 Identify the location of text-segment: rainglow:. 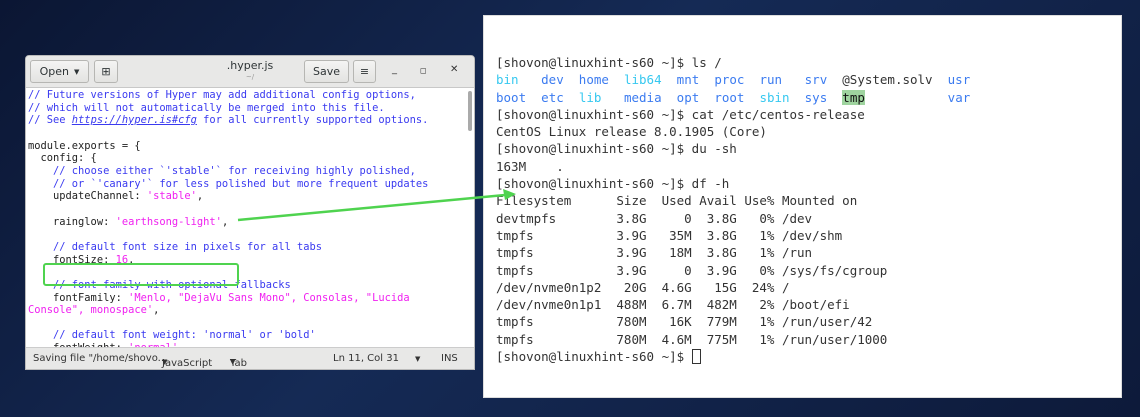
(72, 221).